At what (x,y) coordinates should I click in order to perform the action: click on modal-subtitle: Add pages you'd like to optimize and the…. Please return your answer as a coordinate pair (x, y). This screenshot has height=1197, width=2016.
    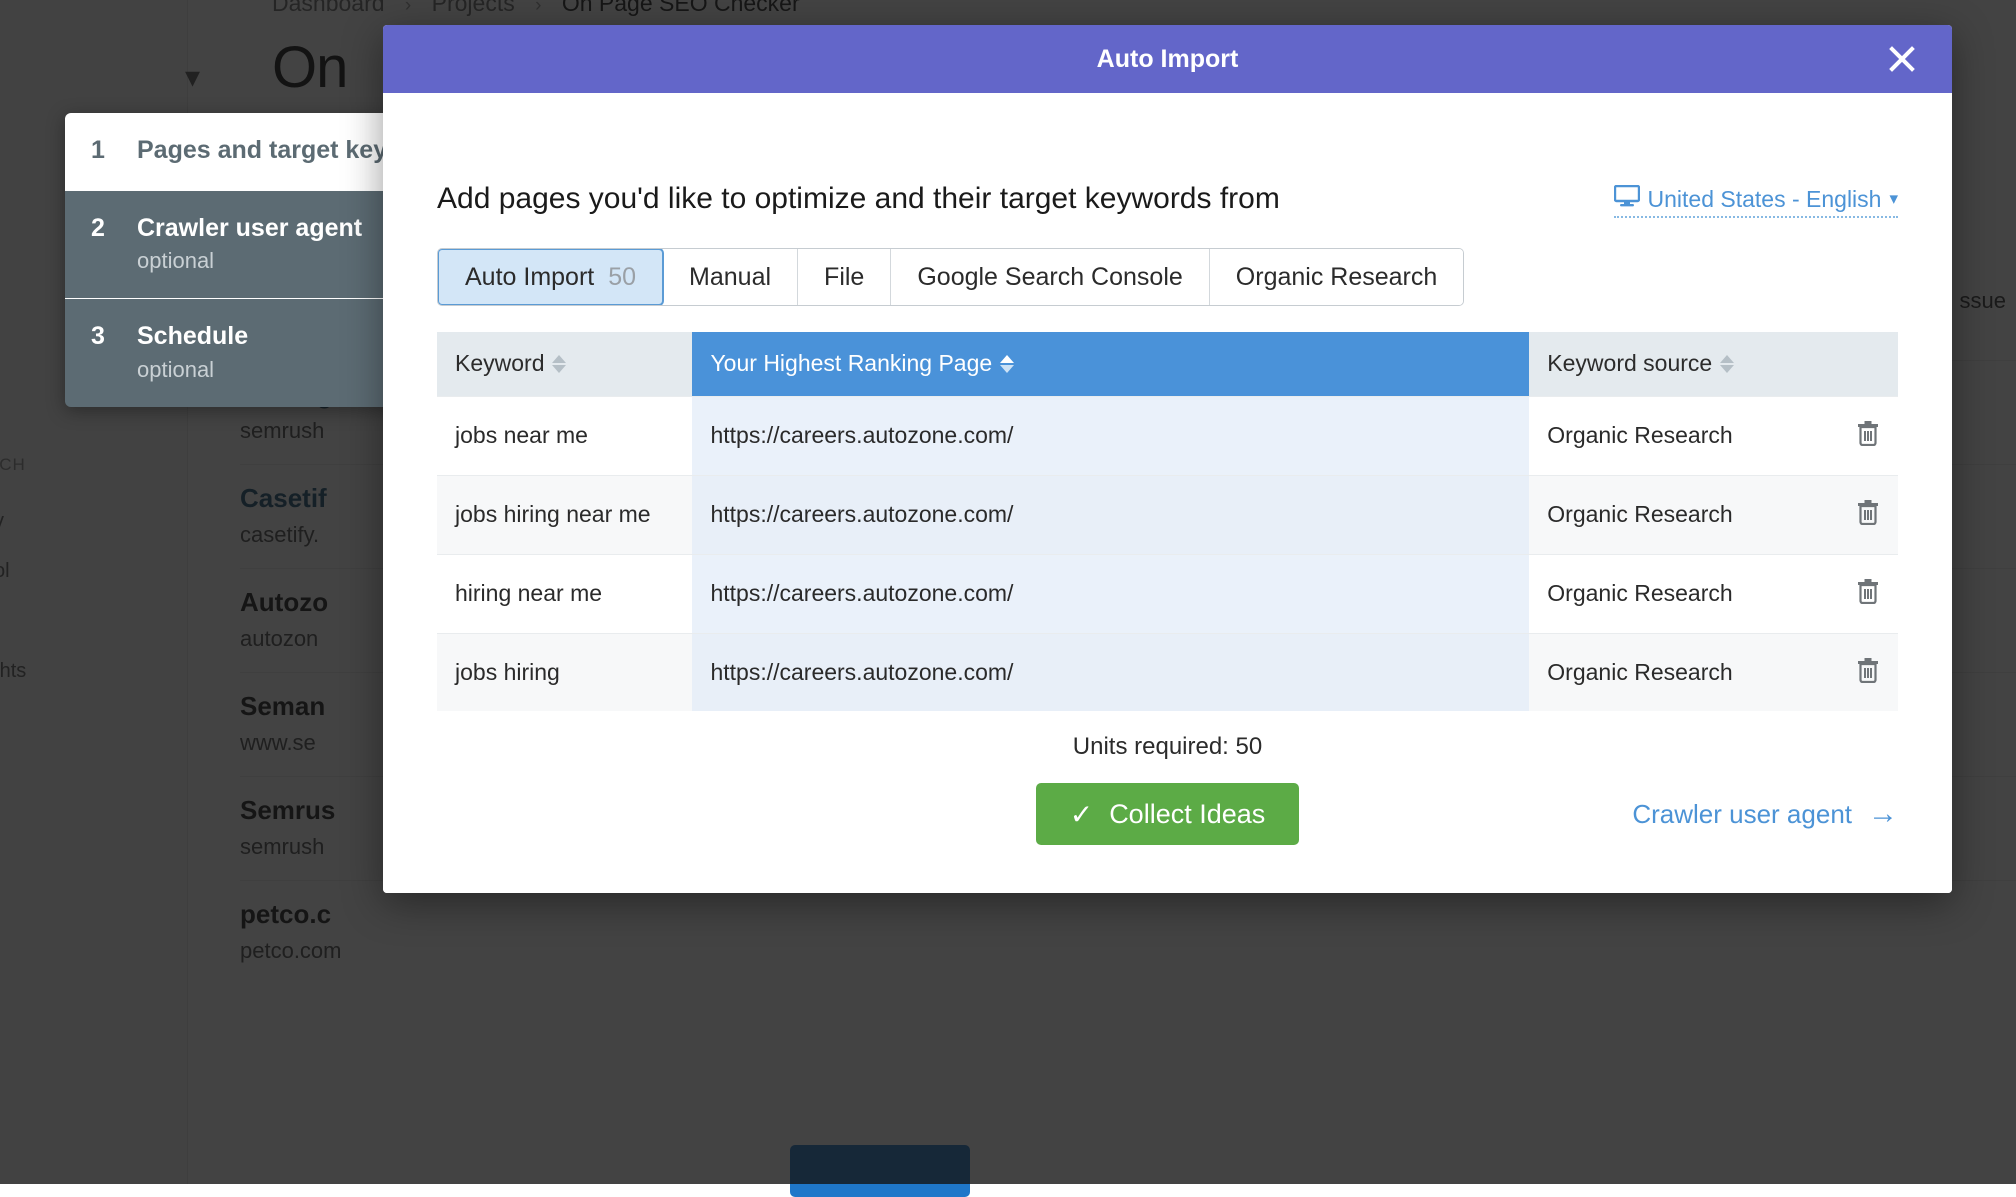
    Looking at the image, I should click on (858, 199).